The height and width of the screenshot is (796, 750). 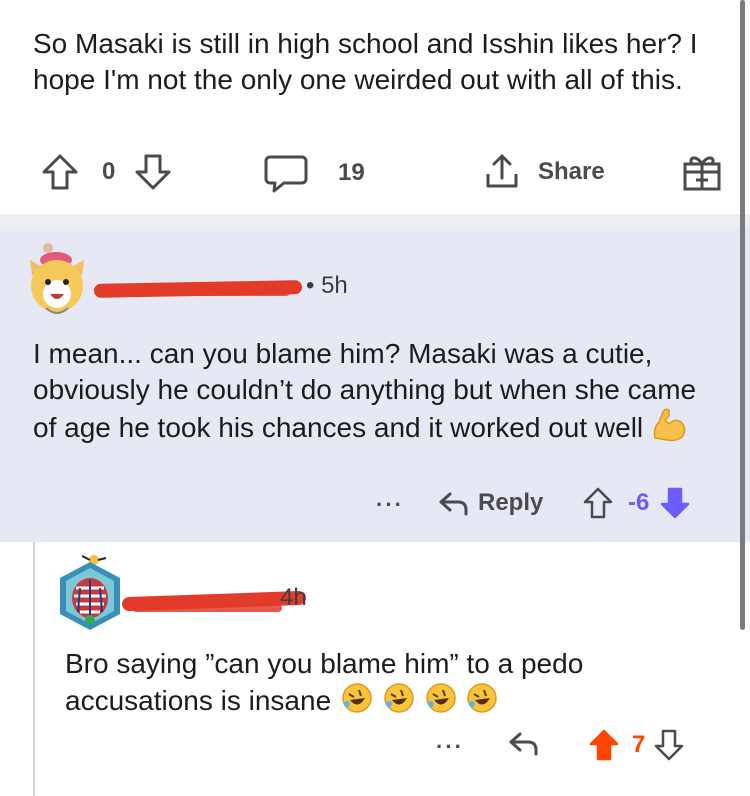 I want to click on comment-vote-count: -6, so click(x=639, y=502).